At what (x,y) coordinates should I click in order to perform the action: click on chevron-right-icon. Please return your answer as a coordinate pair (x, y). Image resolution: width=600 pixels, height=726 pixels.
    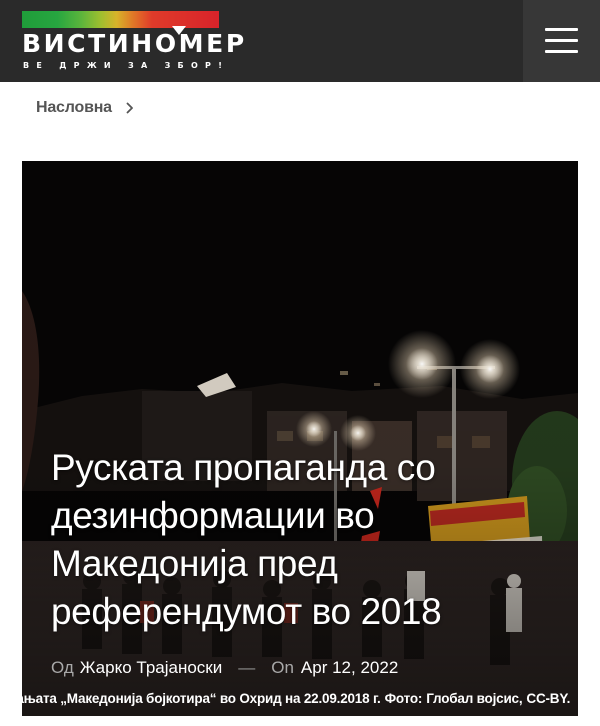
    Looking at the image, I should click on (130, 108).